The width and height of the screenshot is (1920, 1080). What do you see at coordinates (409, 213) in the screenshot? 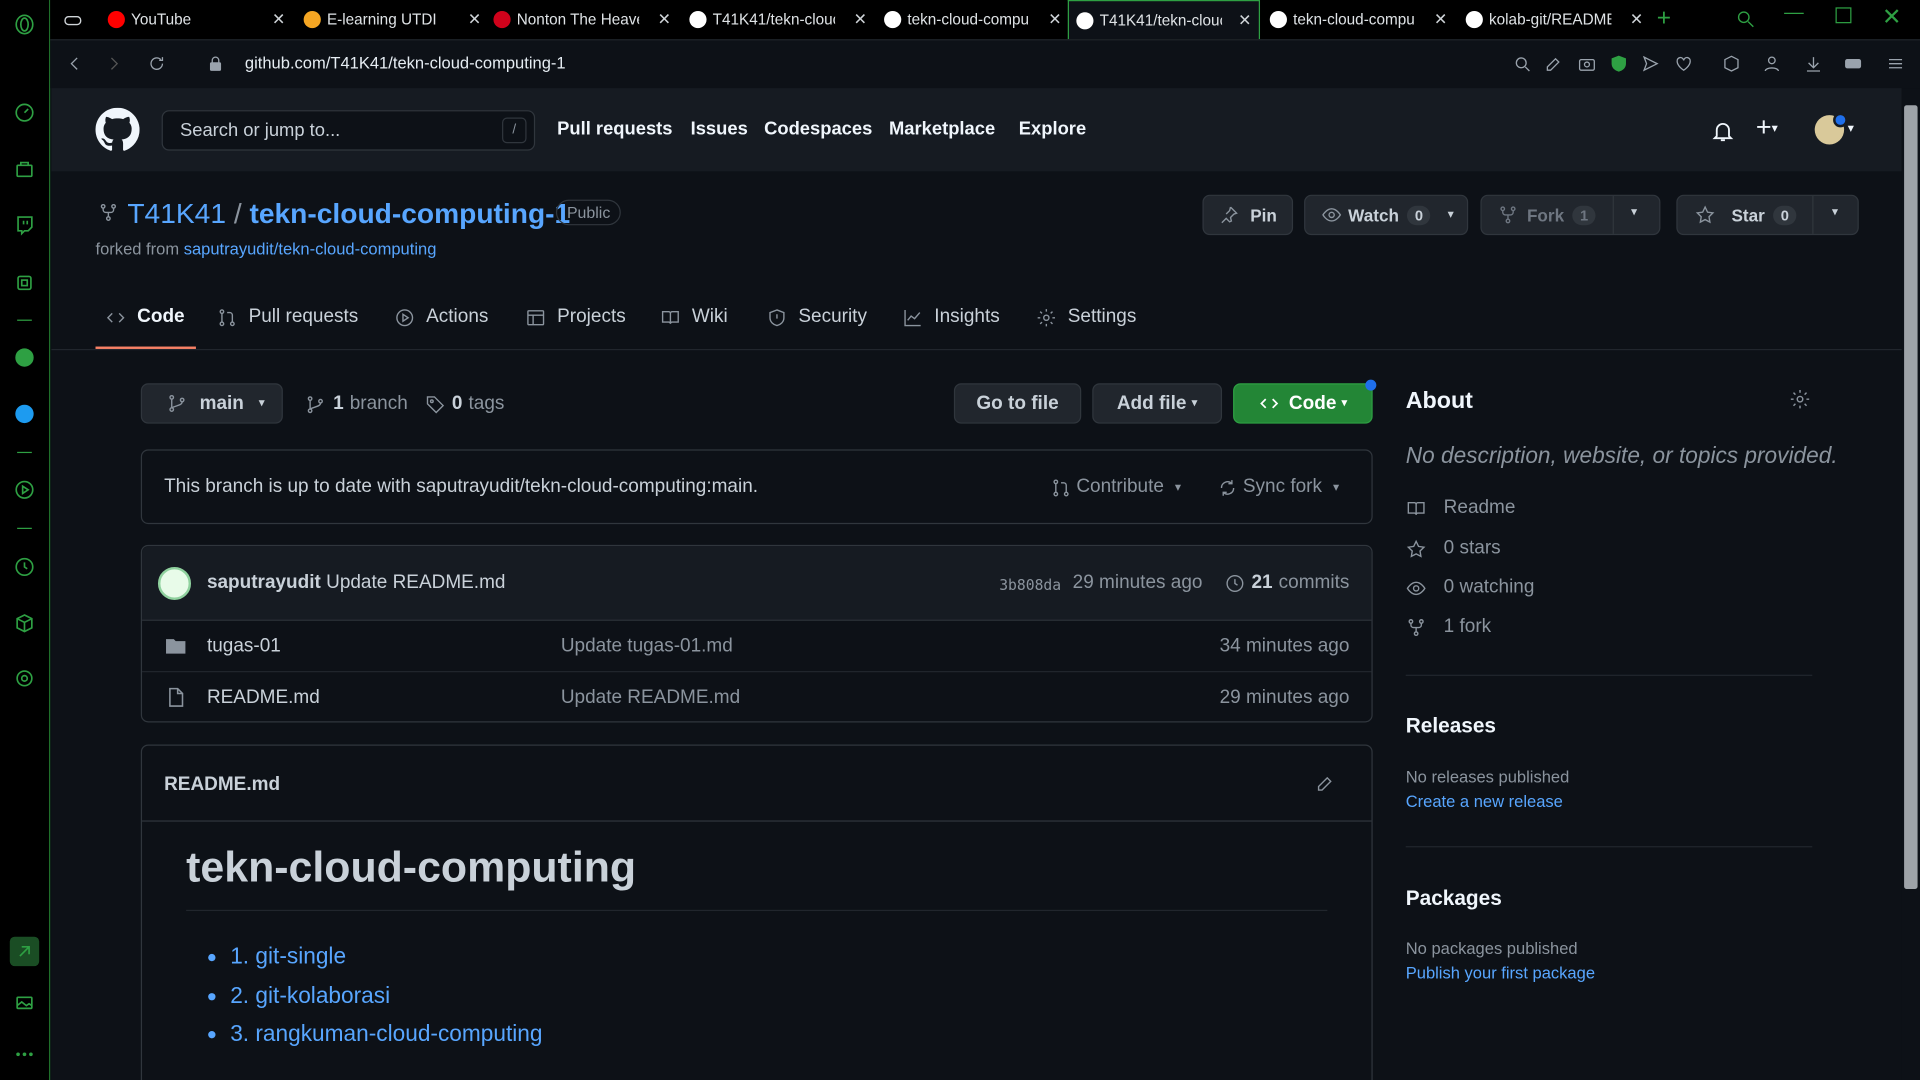
I see `repo-name-link: tekn-cloud-computing-1` at bounding box center [409, 213].